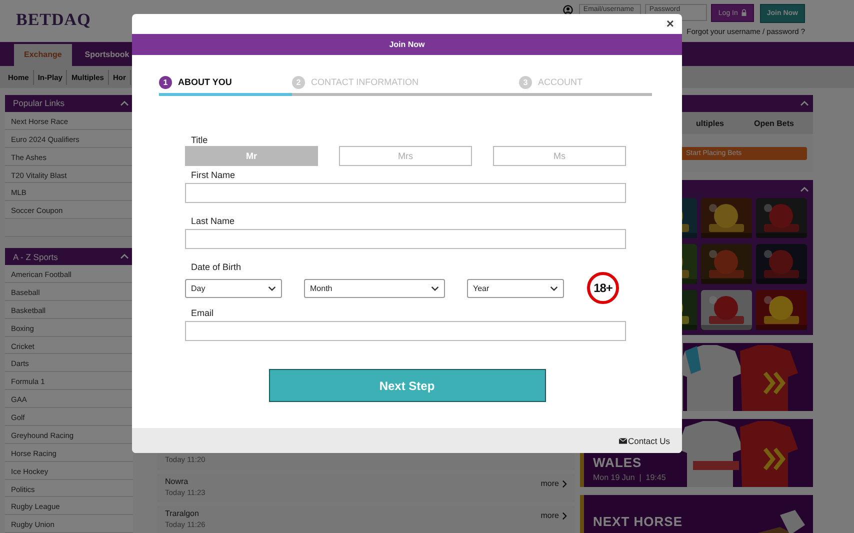 The height and width of the screenshot is (533, 854). What do you see at coordinates (710, 123) in the screenshot?
I see `betslip-tab: ultiples` at bounding box center [710, 123].